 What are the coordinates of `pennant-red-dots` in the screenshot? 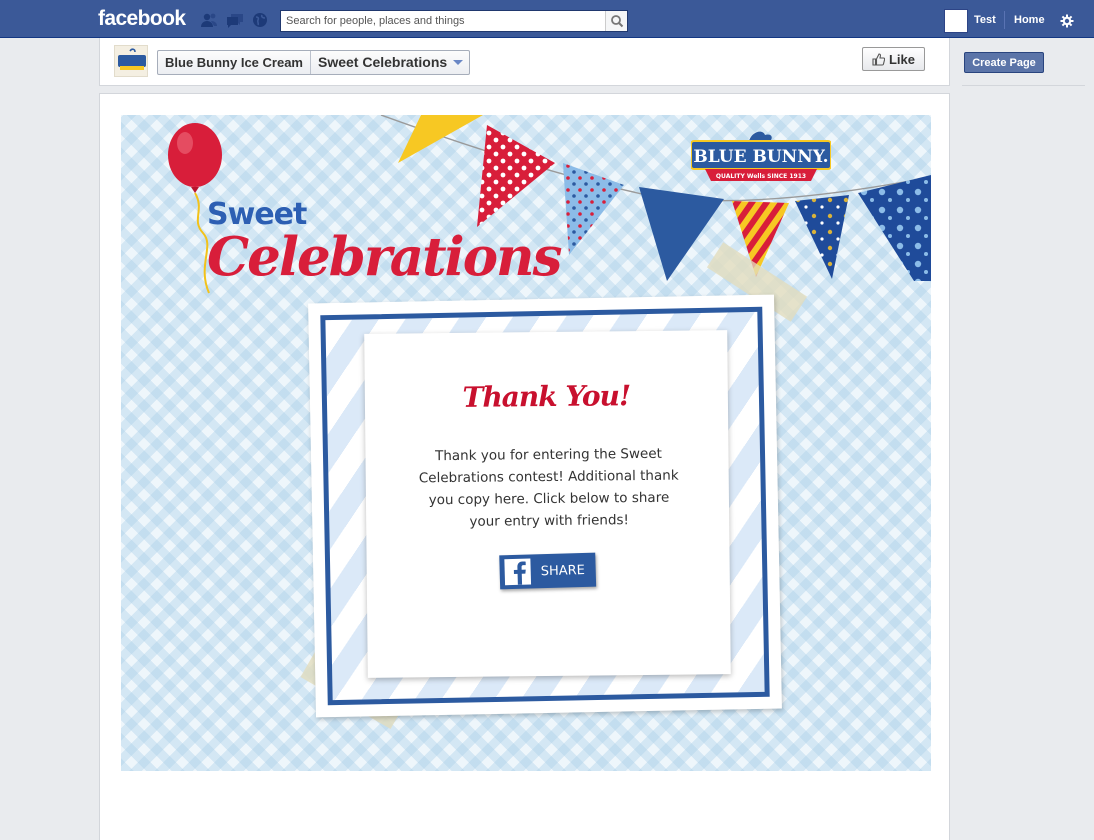 It's located at (516, 176).